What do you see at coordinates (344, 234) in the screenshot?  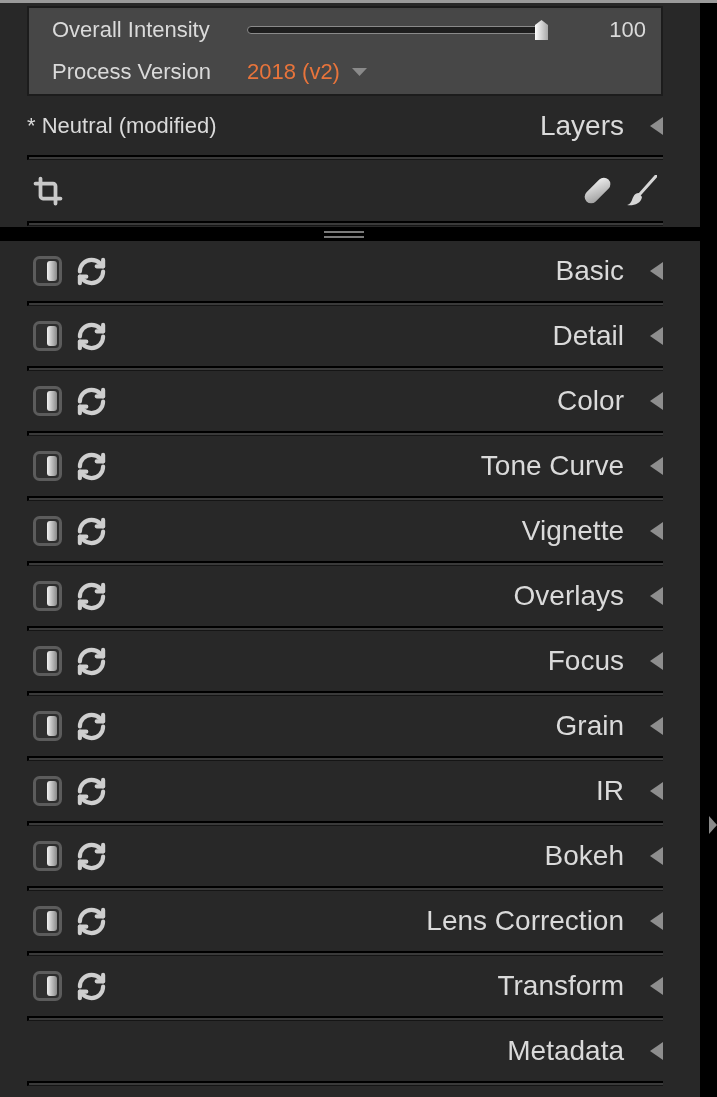 I see `resize-handle` at bounding box center [344, 234].